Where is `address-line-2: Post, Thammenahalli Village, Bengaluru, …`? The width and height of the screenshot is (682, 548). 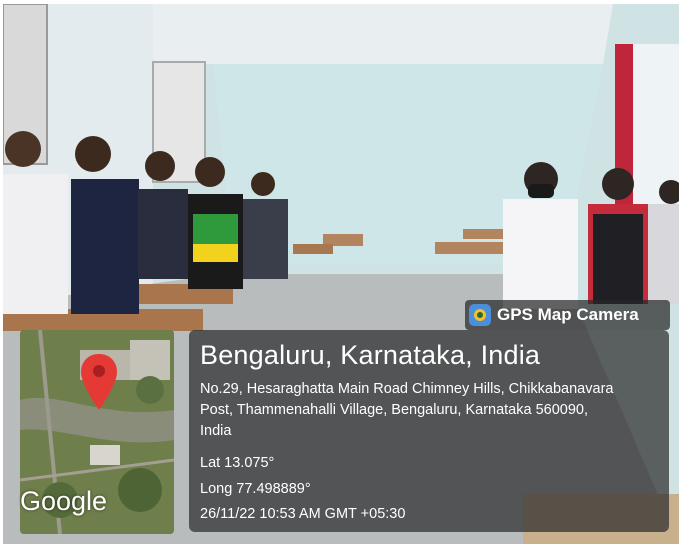 address-line-2: Post, Thammenahalli Village, Bengaluru, … is located at coordinates (394, 410).